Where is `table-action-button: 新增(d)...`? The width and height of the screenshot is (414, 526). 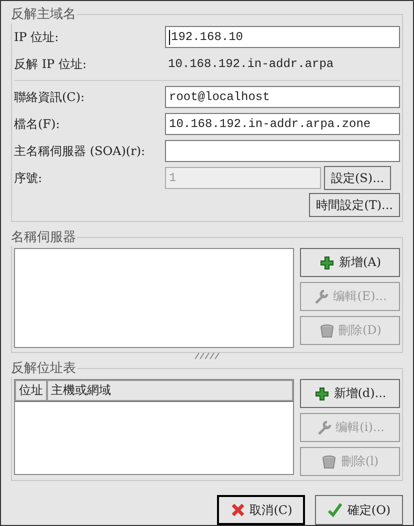 table-action-button: 新增(d)... is located at coordinates (350, 393).